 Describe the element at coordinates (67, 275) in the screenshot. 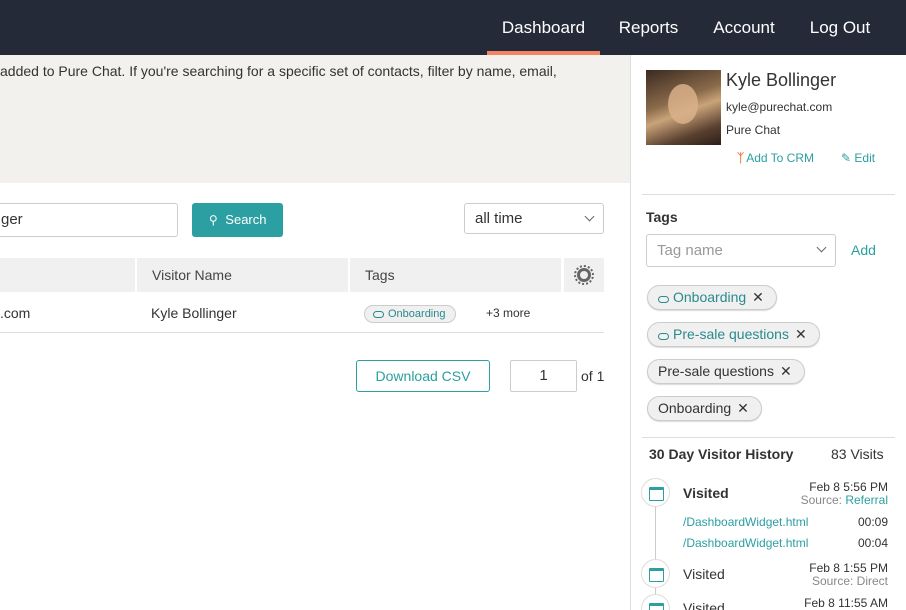

I see `column-header-email` at that location.